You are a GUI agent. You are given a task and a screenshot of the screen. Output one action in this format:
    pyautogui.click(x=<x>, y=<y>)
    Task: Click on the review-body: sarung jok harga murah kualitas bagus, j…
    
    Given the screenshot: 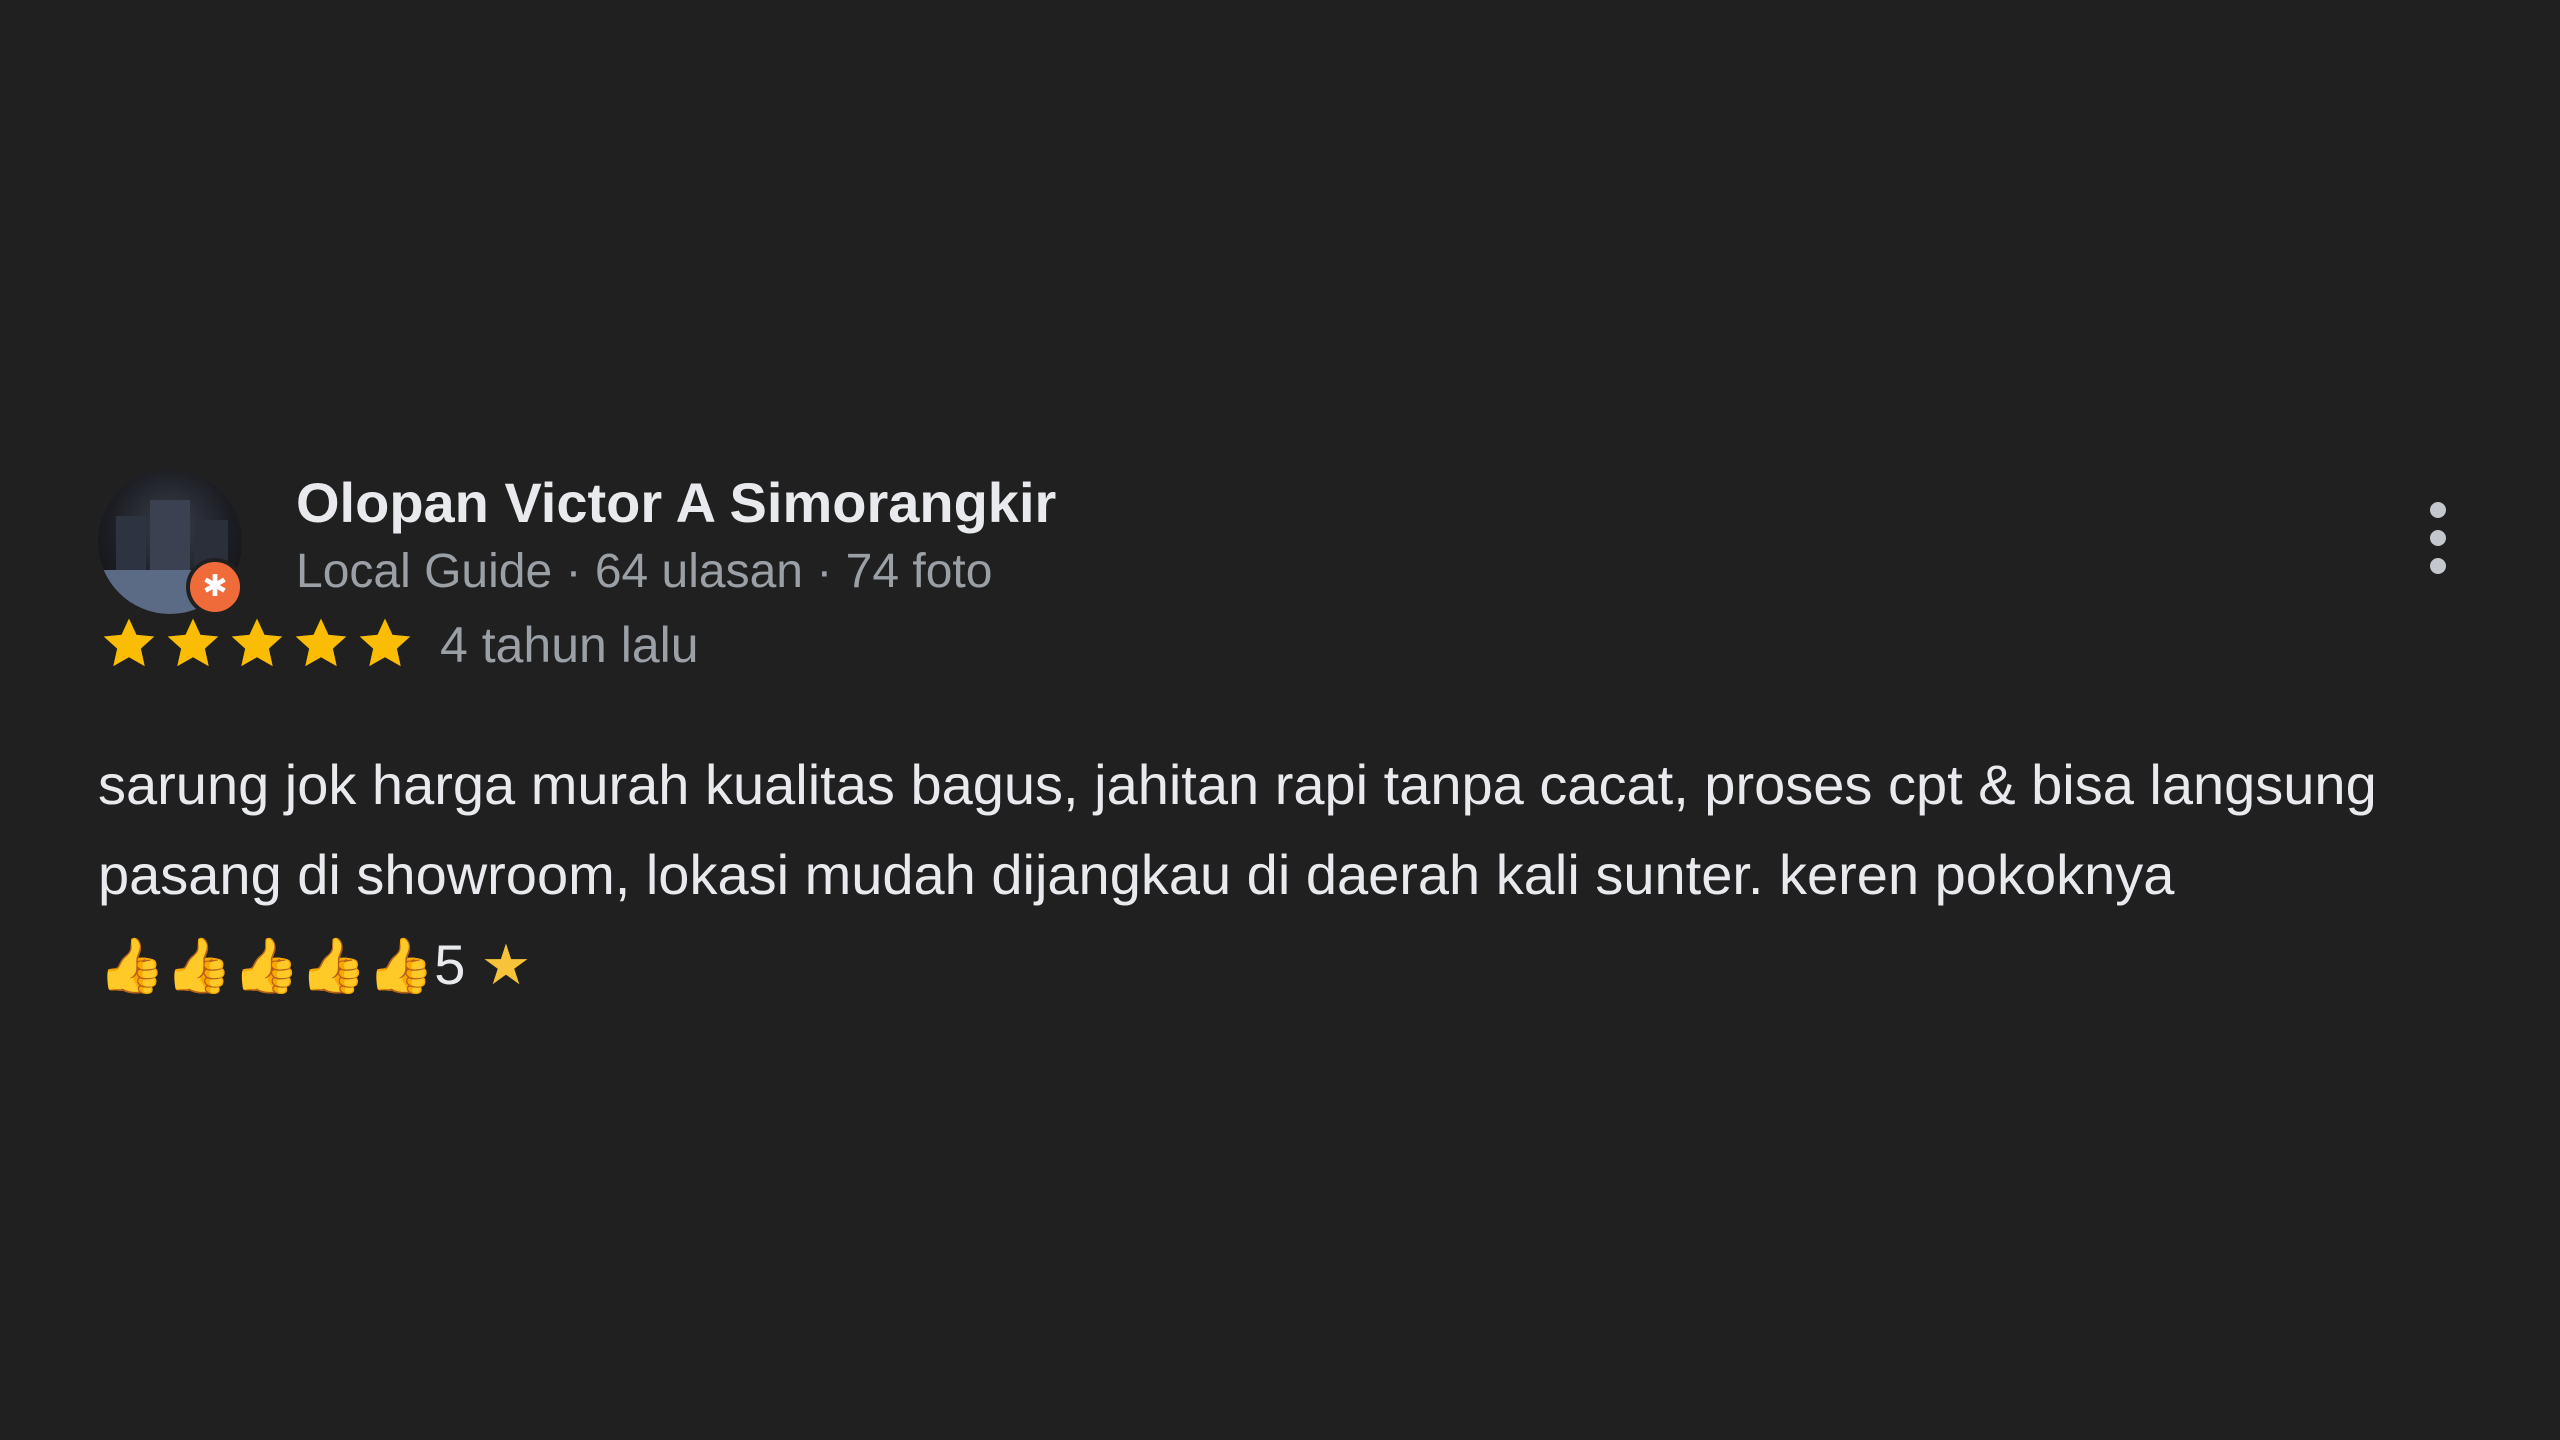 What is the action you would take?
    pyautogui.click(x=1237, y=829)
    